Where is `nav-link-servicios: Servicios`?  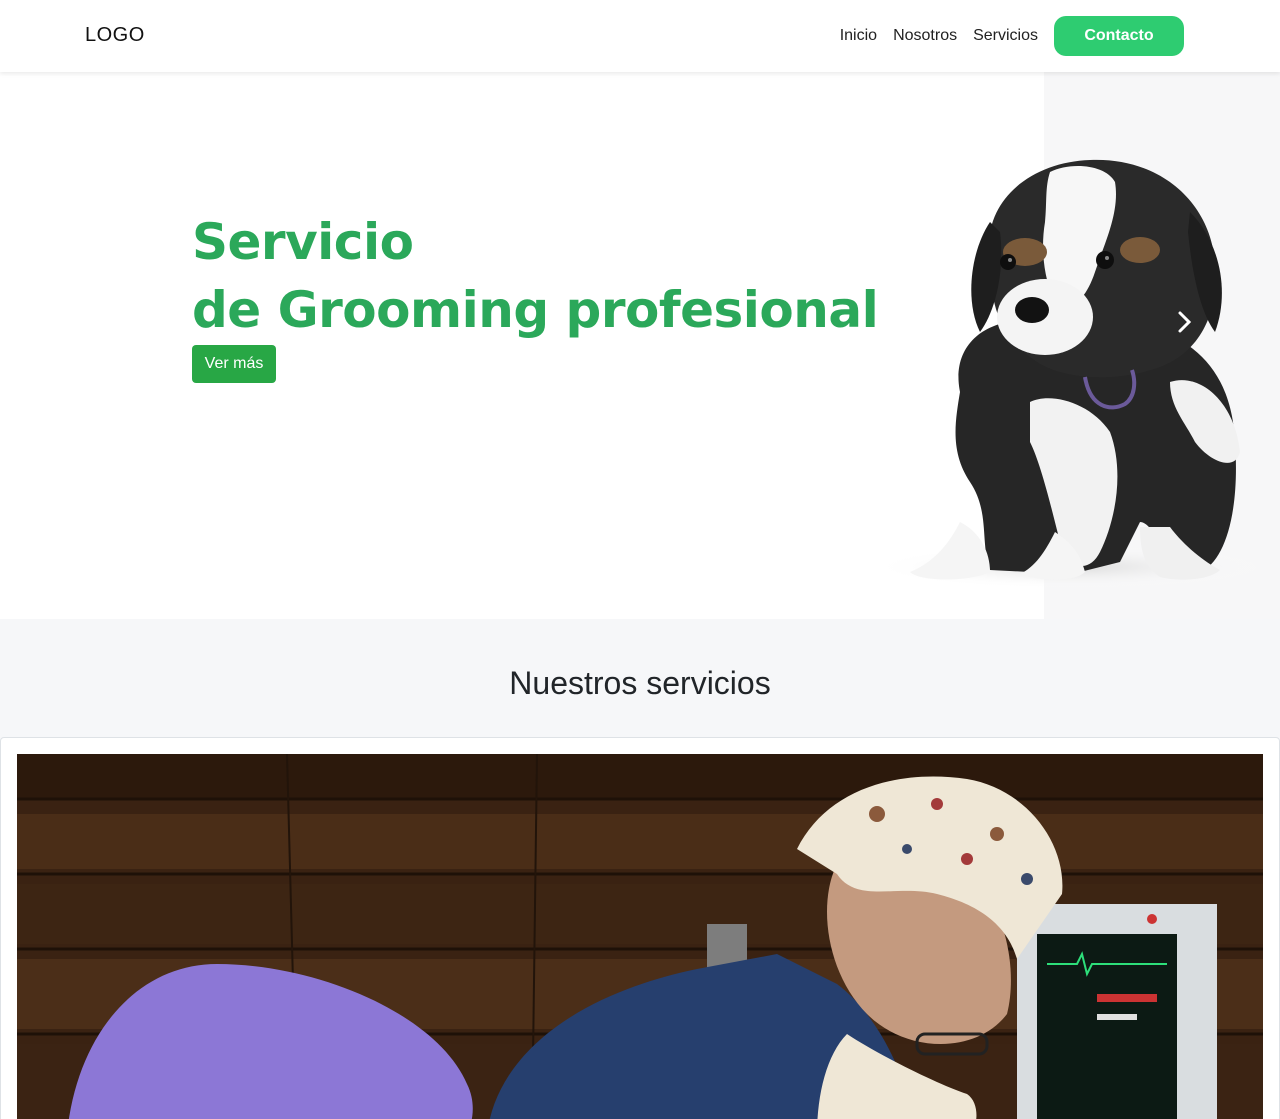 nav-link-servicios: Servicios is located at coordinates (1005, 36).